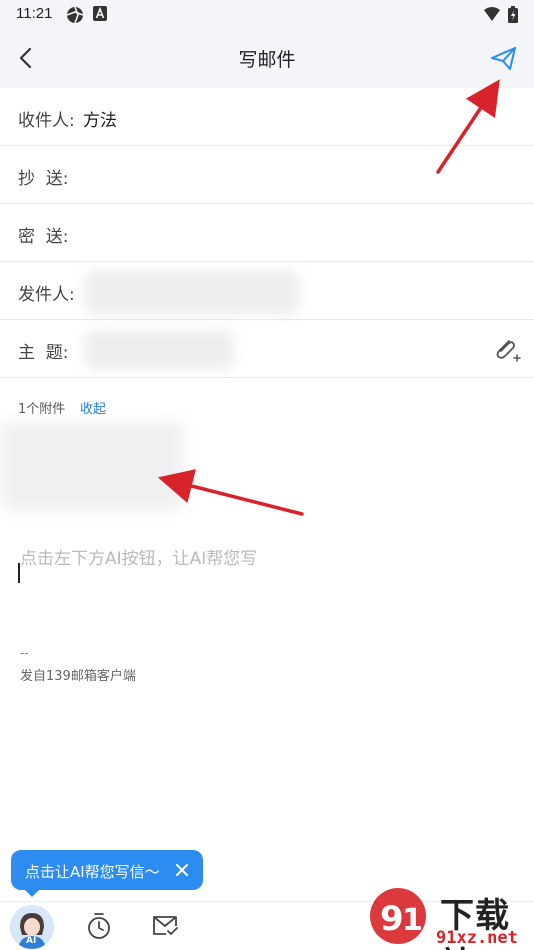  I want to click on status-bar: 11:21, so click(267, 14).